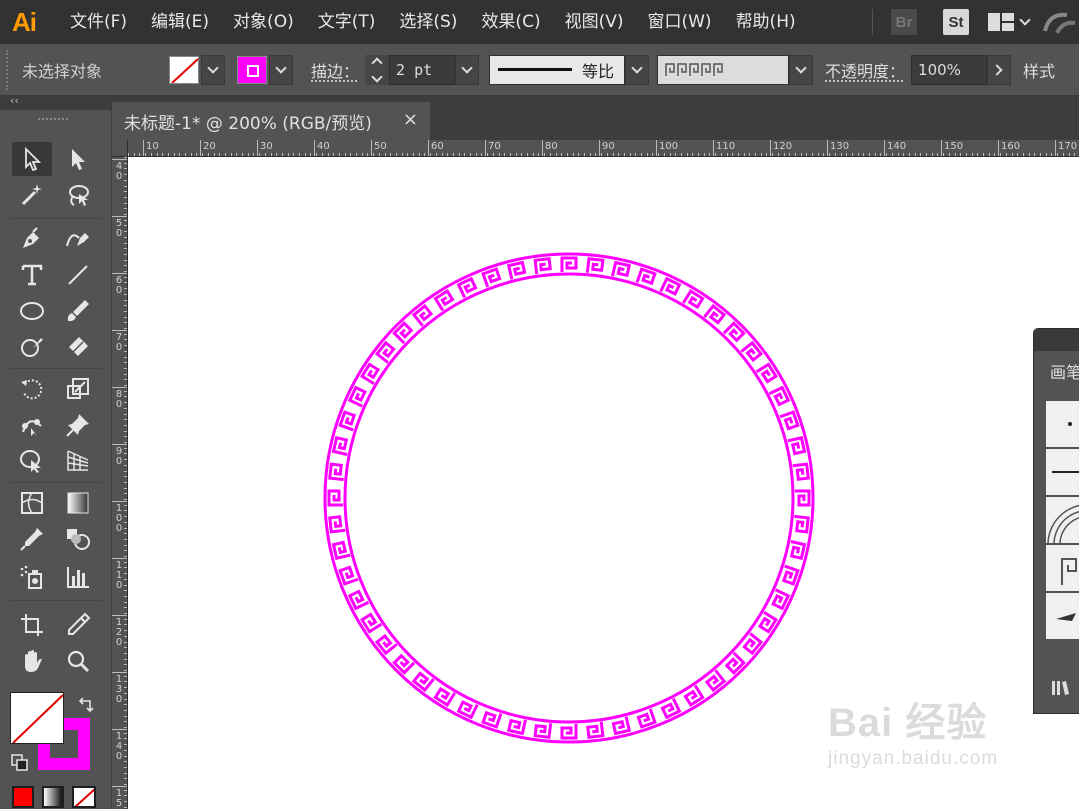 This screenshot has height=809, width=1079. Describe the element at coordinates (120, 483) in the screenshot. I see `vertical-ruler: 40 50 60 70 80 90 100 110 120 130 140 150` at that location.